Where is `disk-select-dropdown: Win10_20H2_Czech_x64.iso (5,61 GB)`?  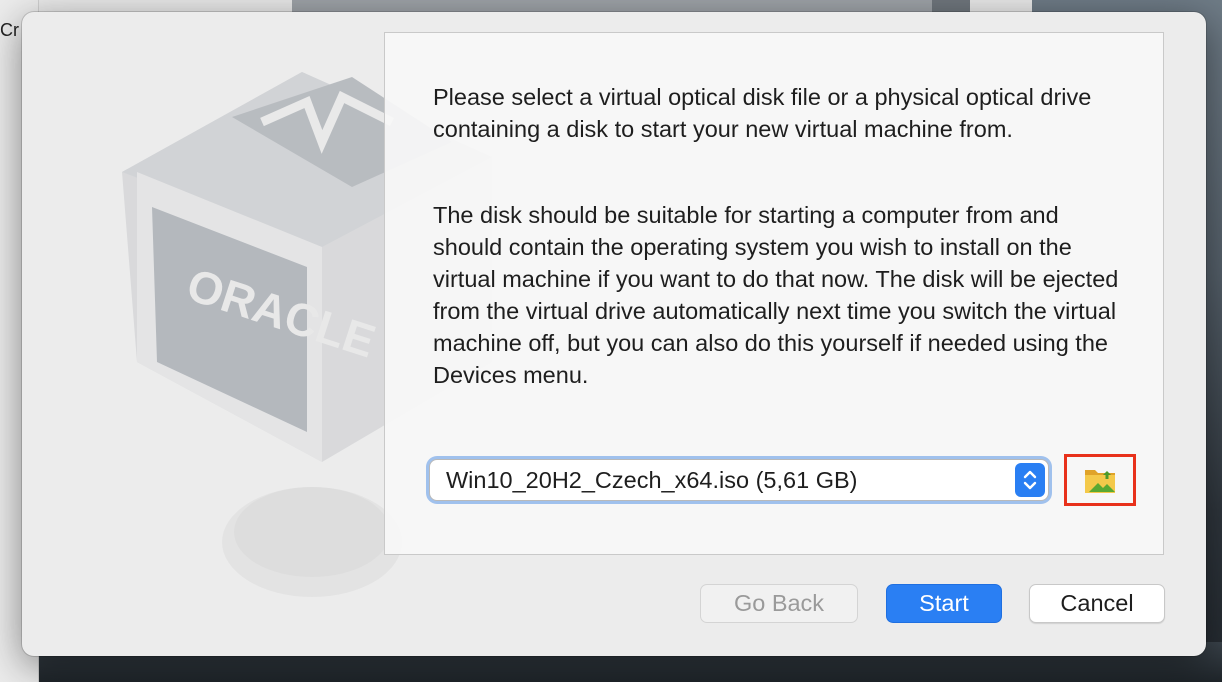
disk-select-dropdown: Win10_20H2_Czech_x64.iso (5,61 GB) is located at coordinates (739, 480).